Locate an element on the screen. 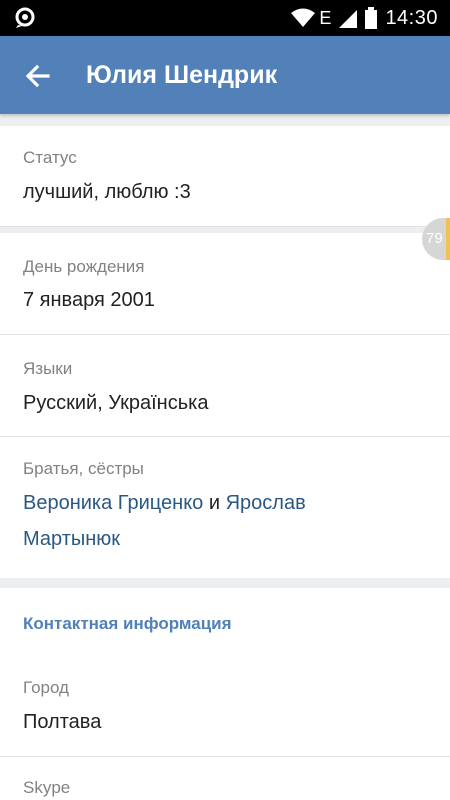 The height and width of the screenshot is (800, 450). notification-icon is located at coordinates (25, 17).